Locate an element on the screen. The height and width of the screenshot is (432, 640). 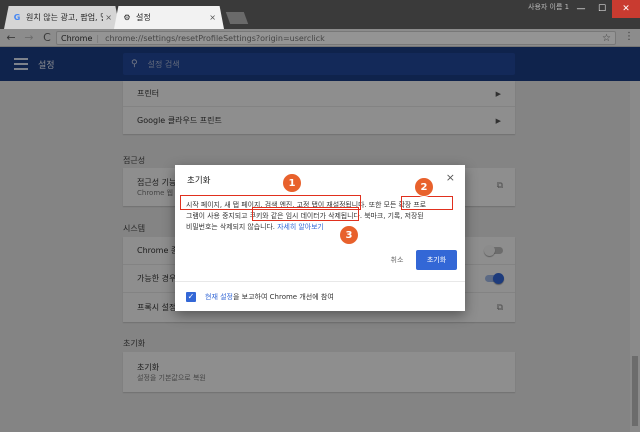
user-profile-badge: 사용자 이름 1 is located at coordinates (548, 7).